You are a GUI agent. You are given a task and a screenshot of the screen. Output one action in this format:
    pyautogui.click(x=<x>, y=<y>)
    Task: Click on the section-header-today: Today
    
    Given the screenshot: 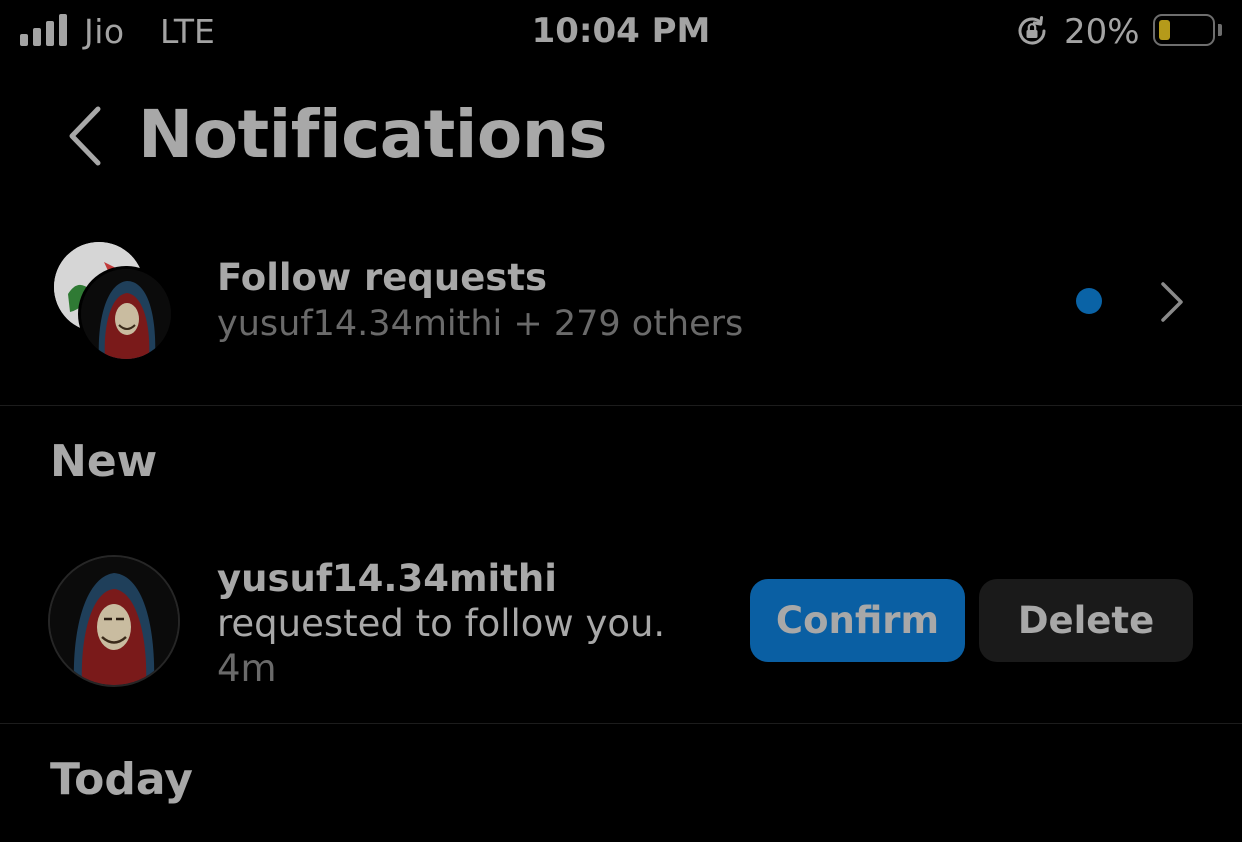 What is the action you would take?
    pyautogui.click(x=121, y=779)
    